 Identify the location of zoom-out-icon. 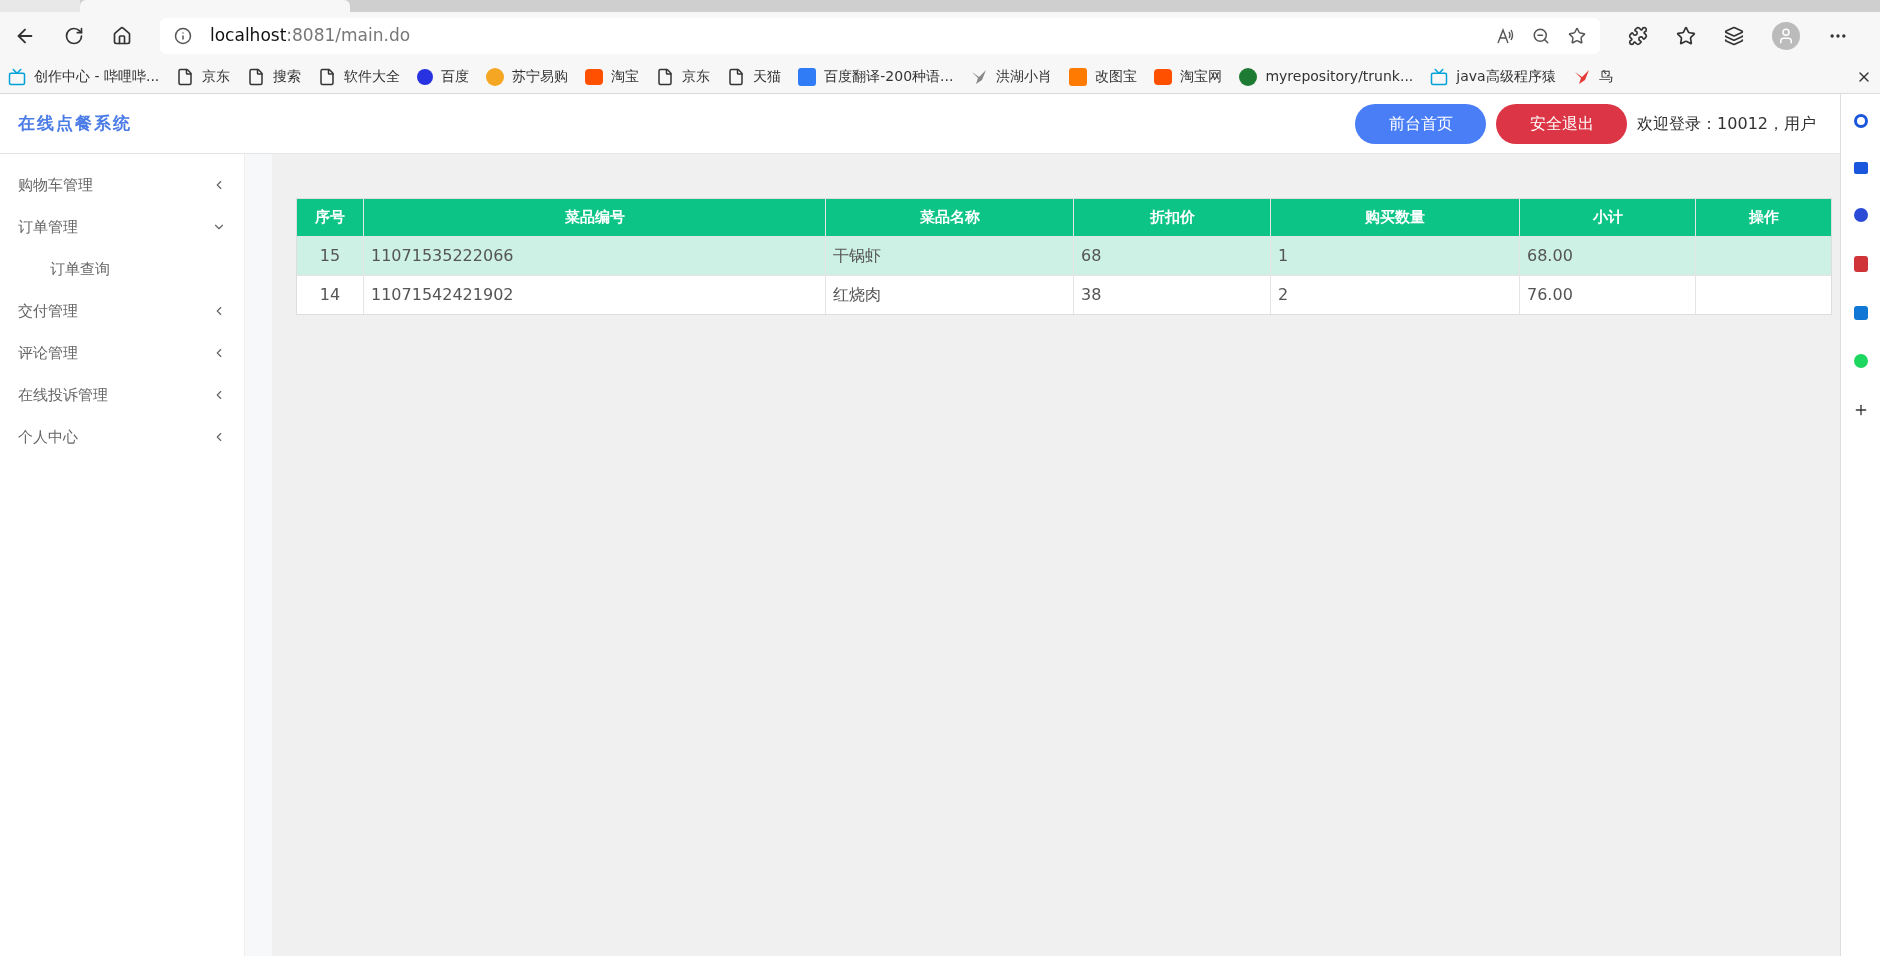
(1541, 36).